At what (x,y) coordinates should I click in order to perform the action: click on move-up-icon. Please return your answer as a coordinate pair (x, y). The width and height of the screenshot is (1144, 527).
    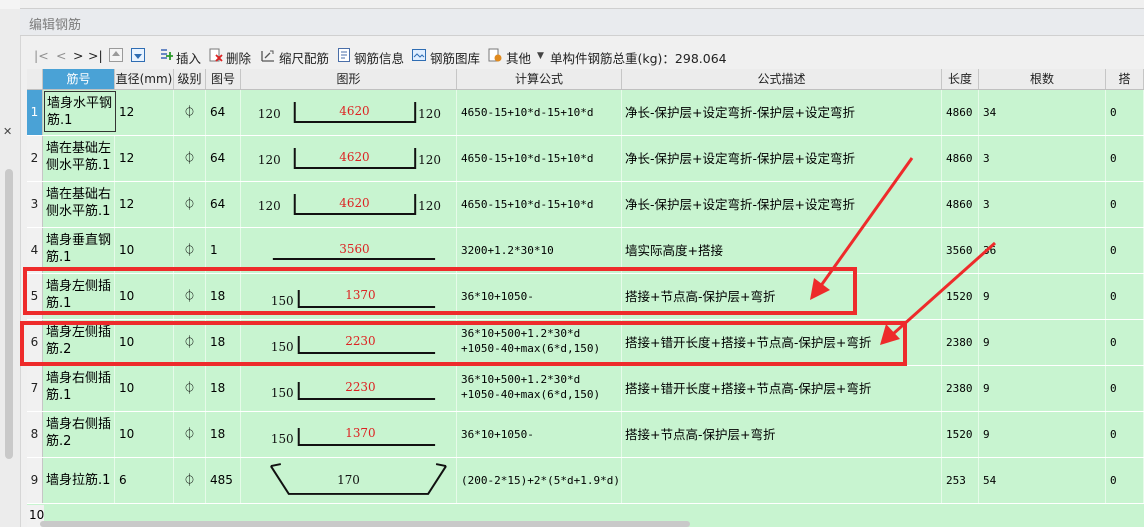
    Looking at the image, I should click on (116, 55).